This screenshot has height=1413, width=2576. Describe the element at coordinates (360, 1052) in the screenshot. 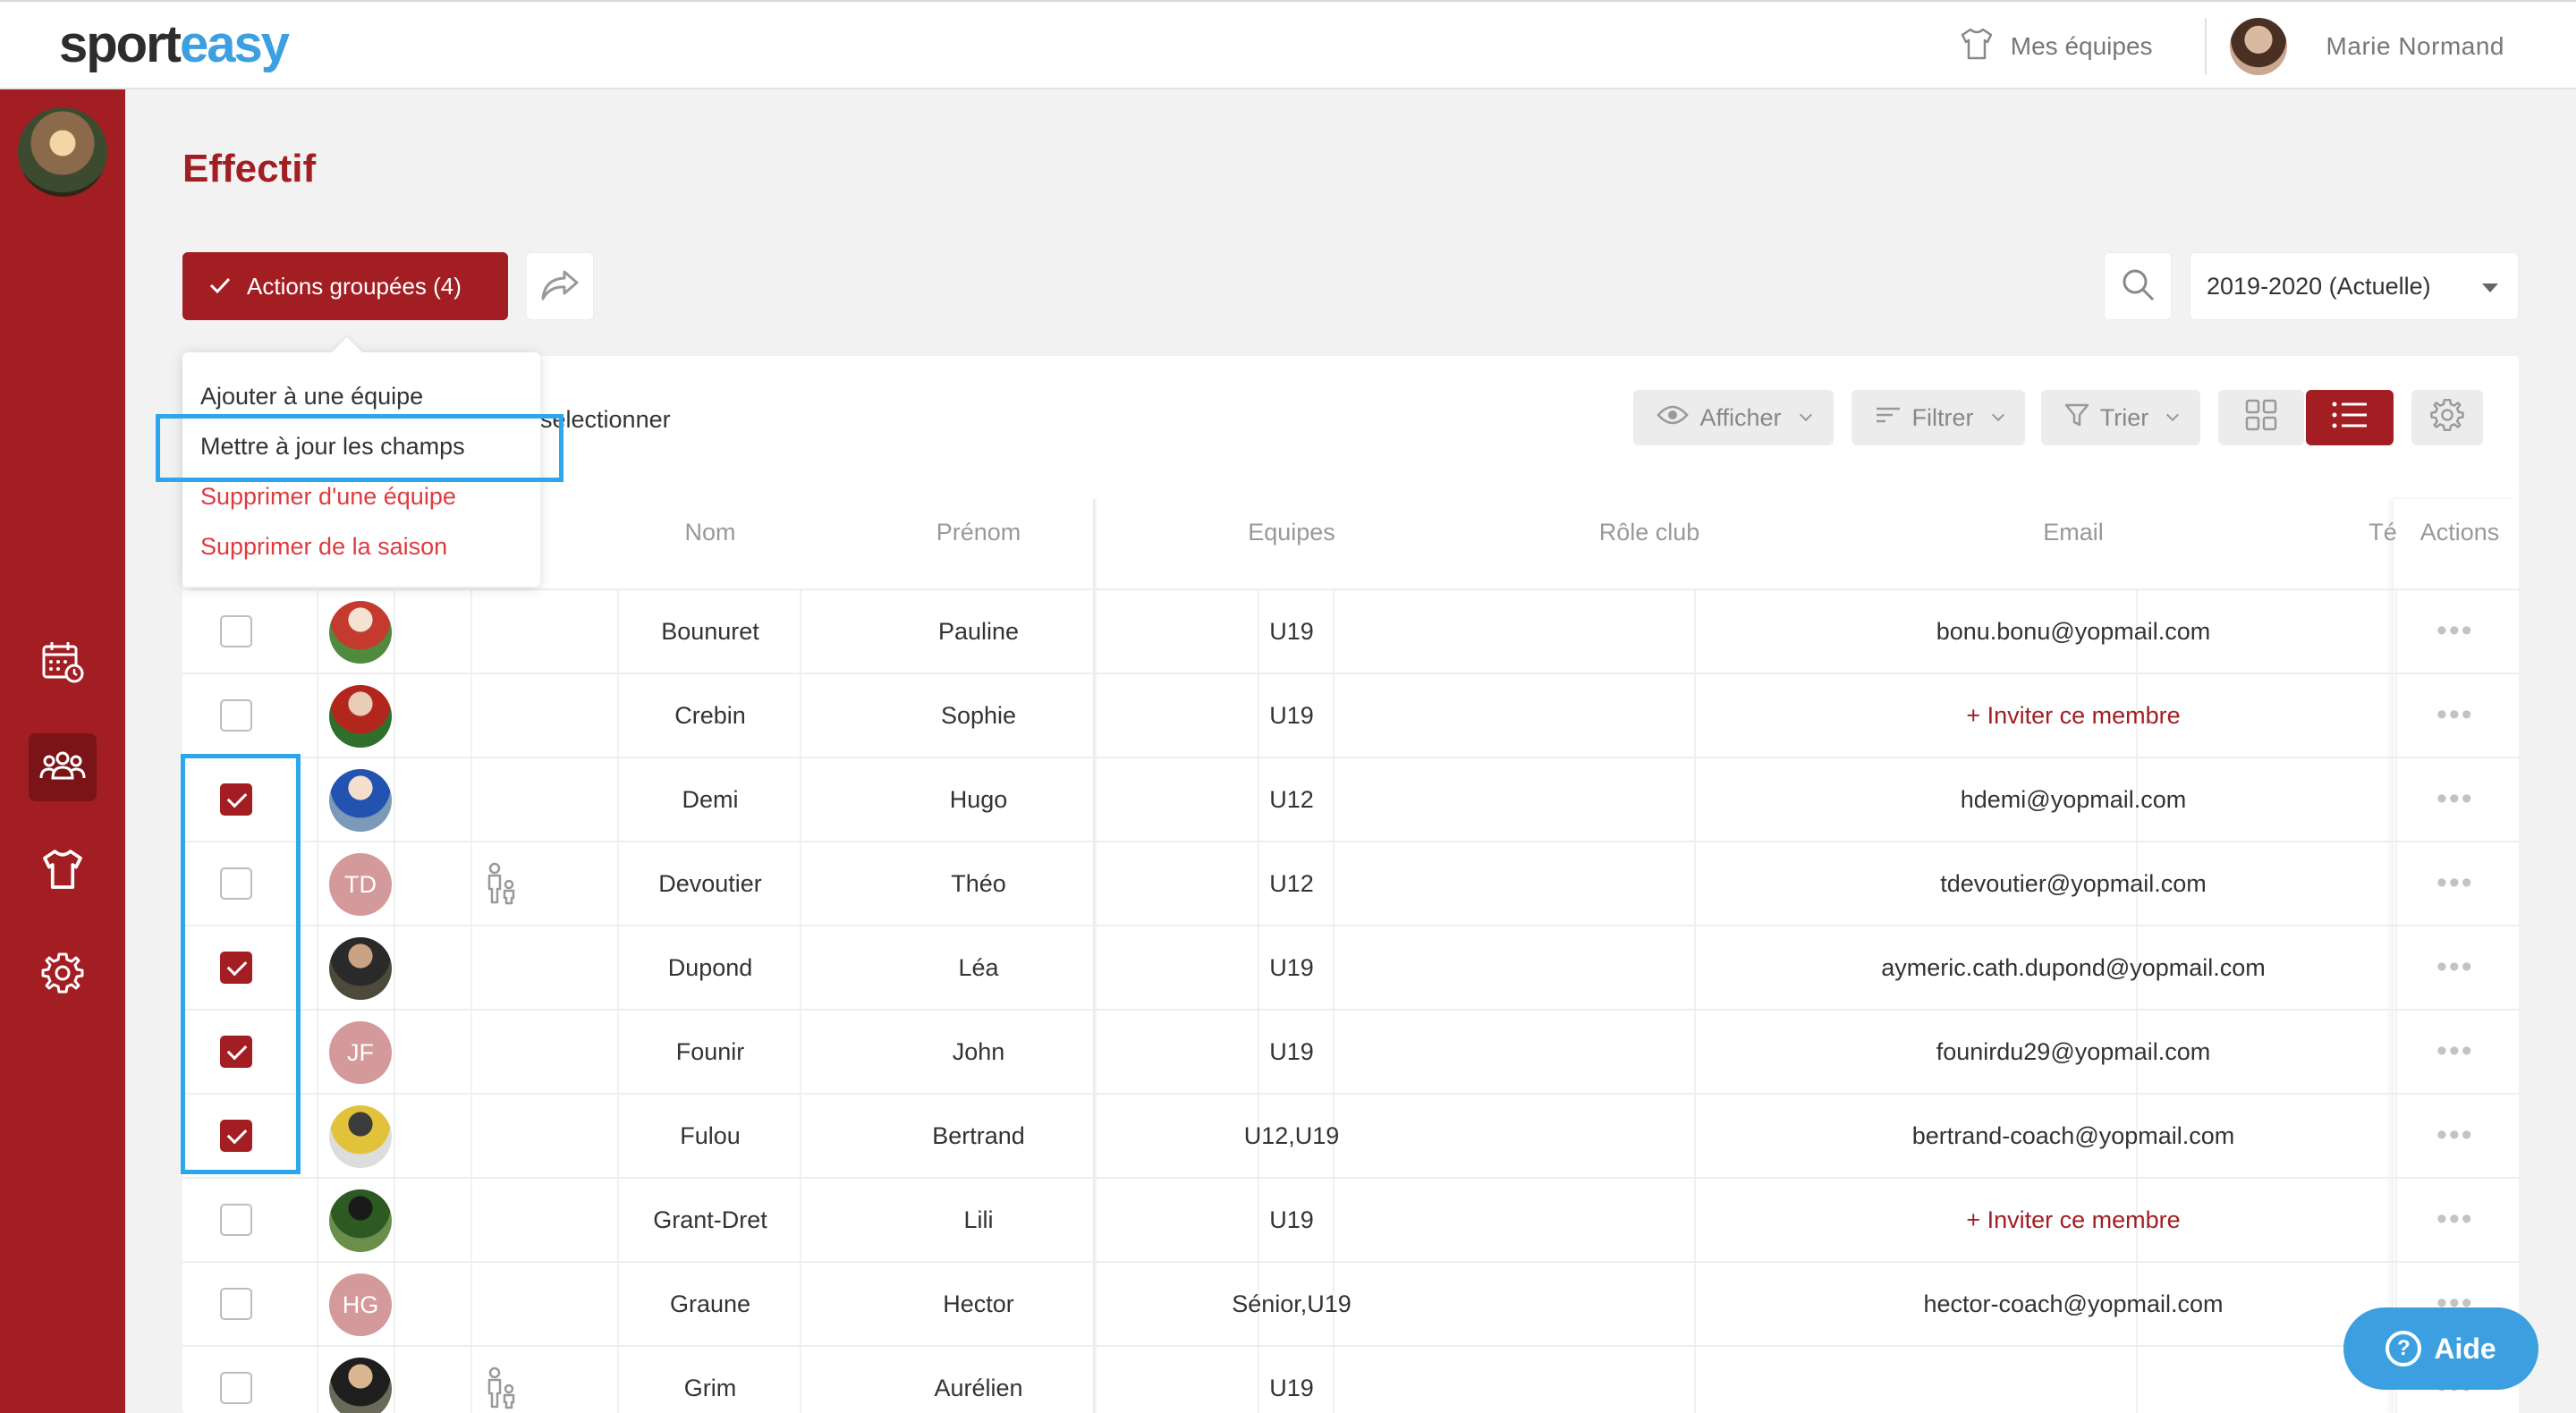

I see `member-initials-avatar: JF` at that location.